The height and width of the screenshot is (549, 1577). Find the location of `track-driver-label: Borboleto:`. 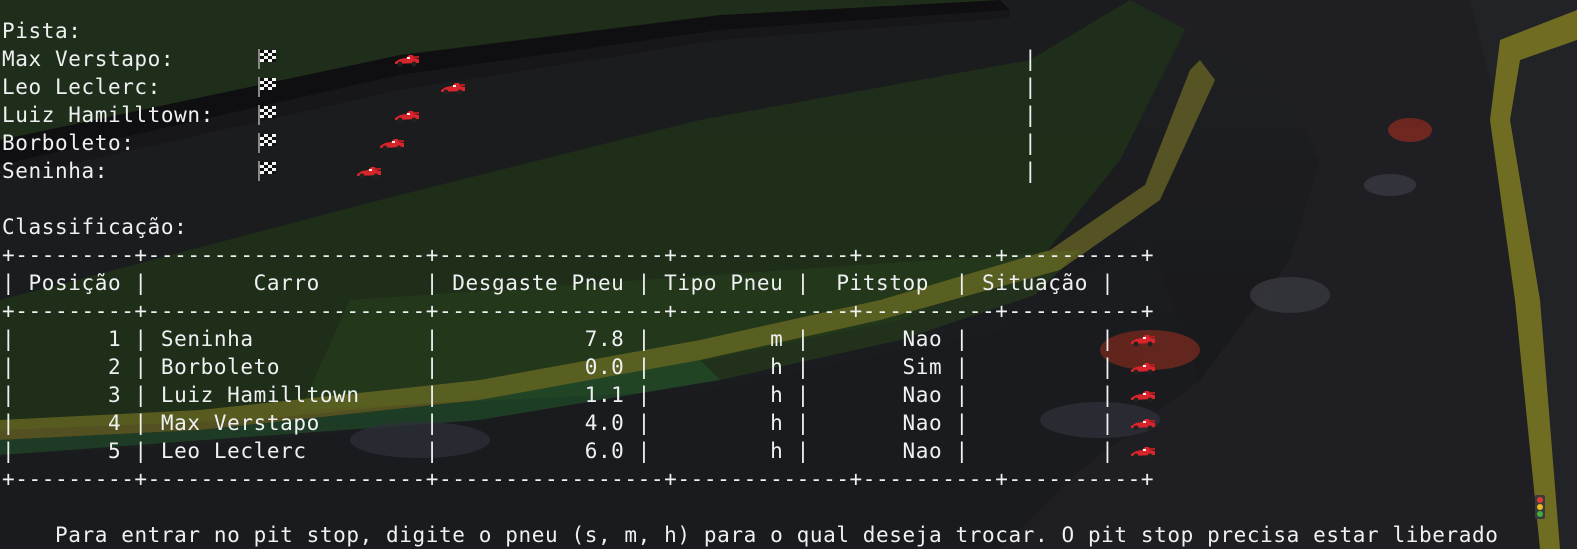

track-driver-label: Borboleto: is located at coordinates (68, 143).